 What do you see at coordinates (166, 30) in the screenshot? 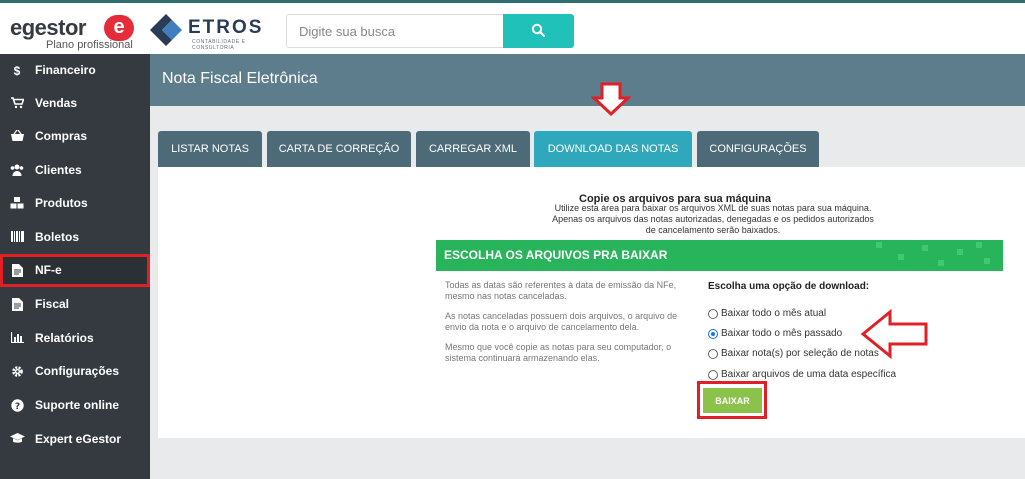
I see `etros-logo-mark-icon` at bounding box center [166, 30].